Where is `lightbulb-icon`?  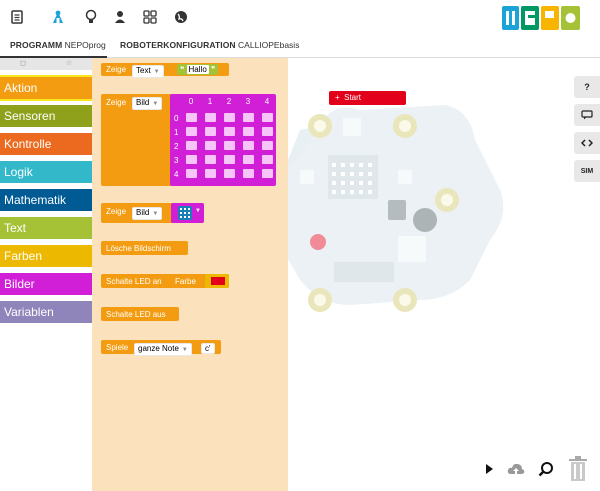 lightbulb-icon is located at coordinates (91, 17).